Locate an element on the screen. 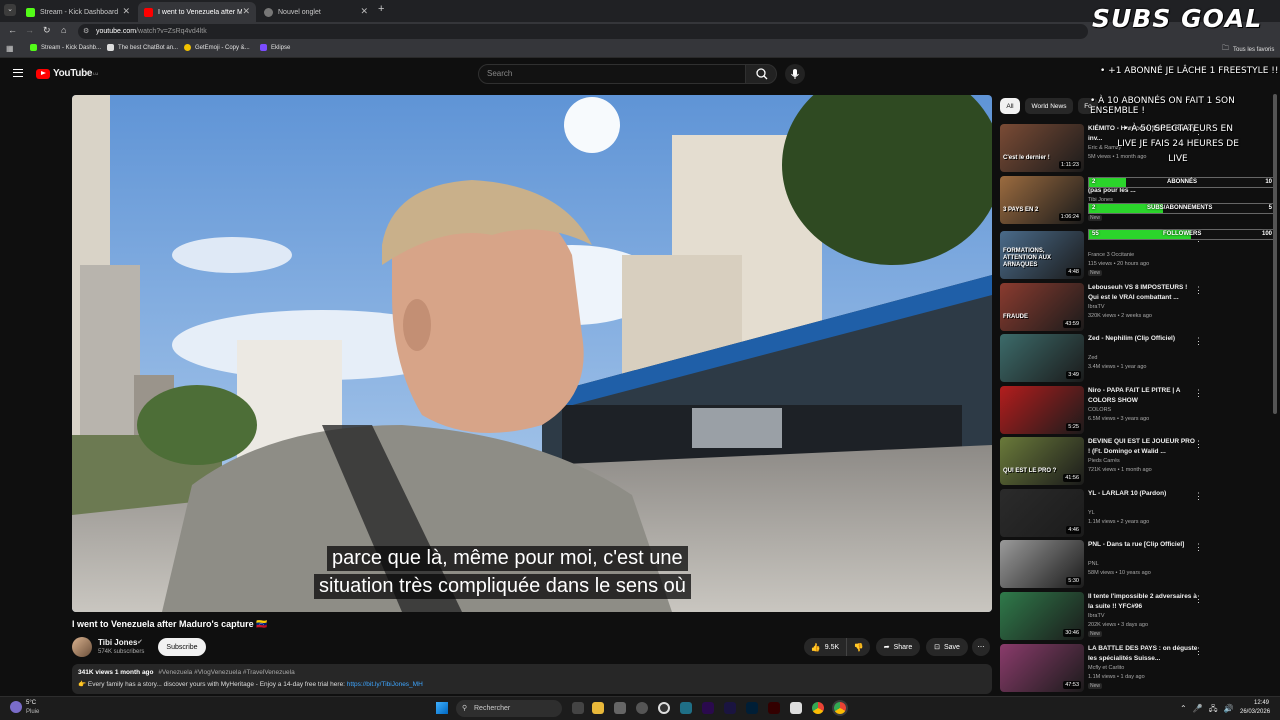  premiere-icon is located at coordinates (708, 708).